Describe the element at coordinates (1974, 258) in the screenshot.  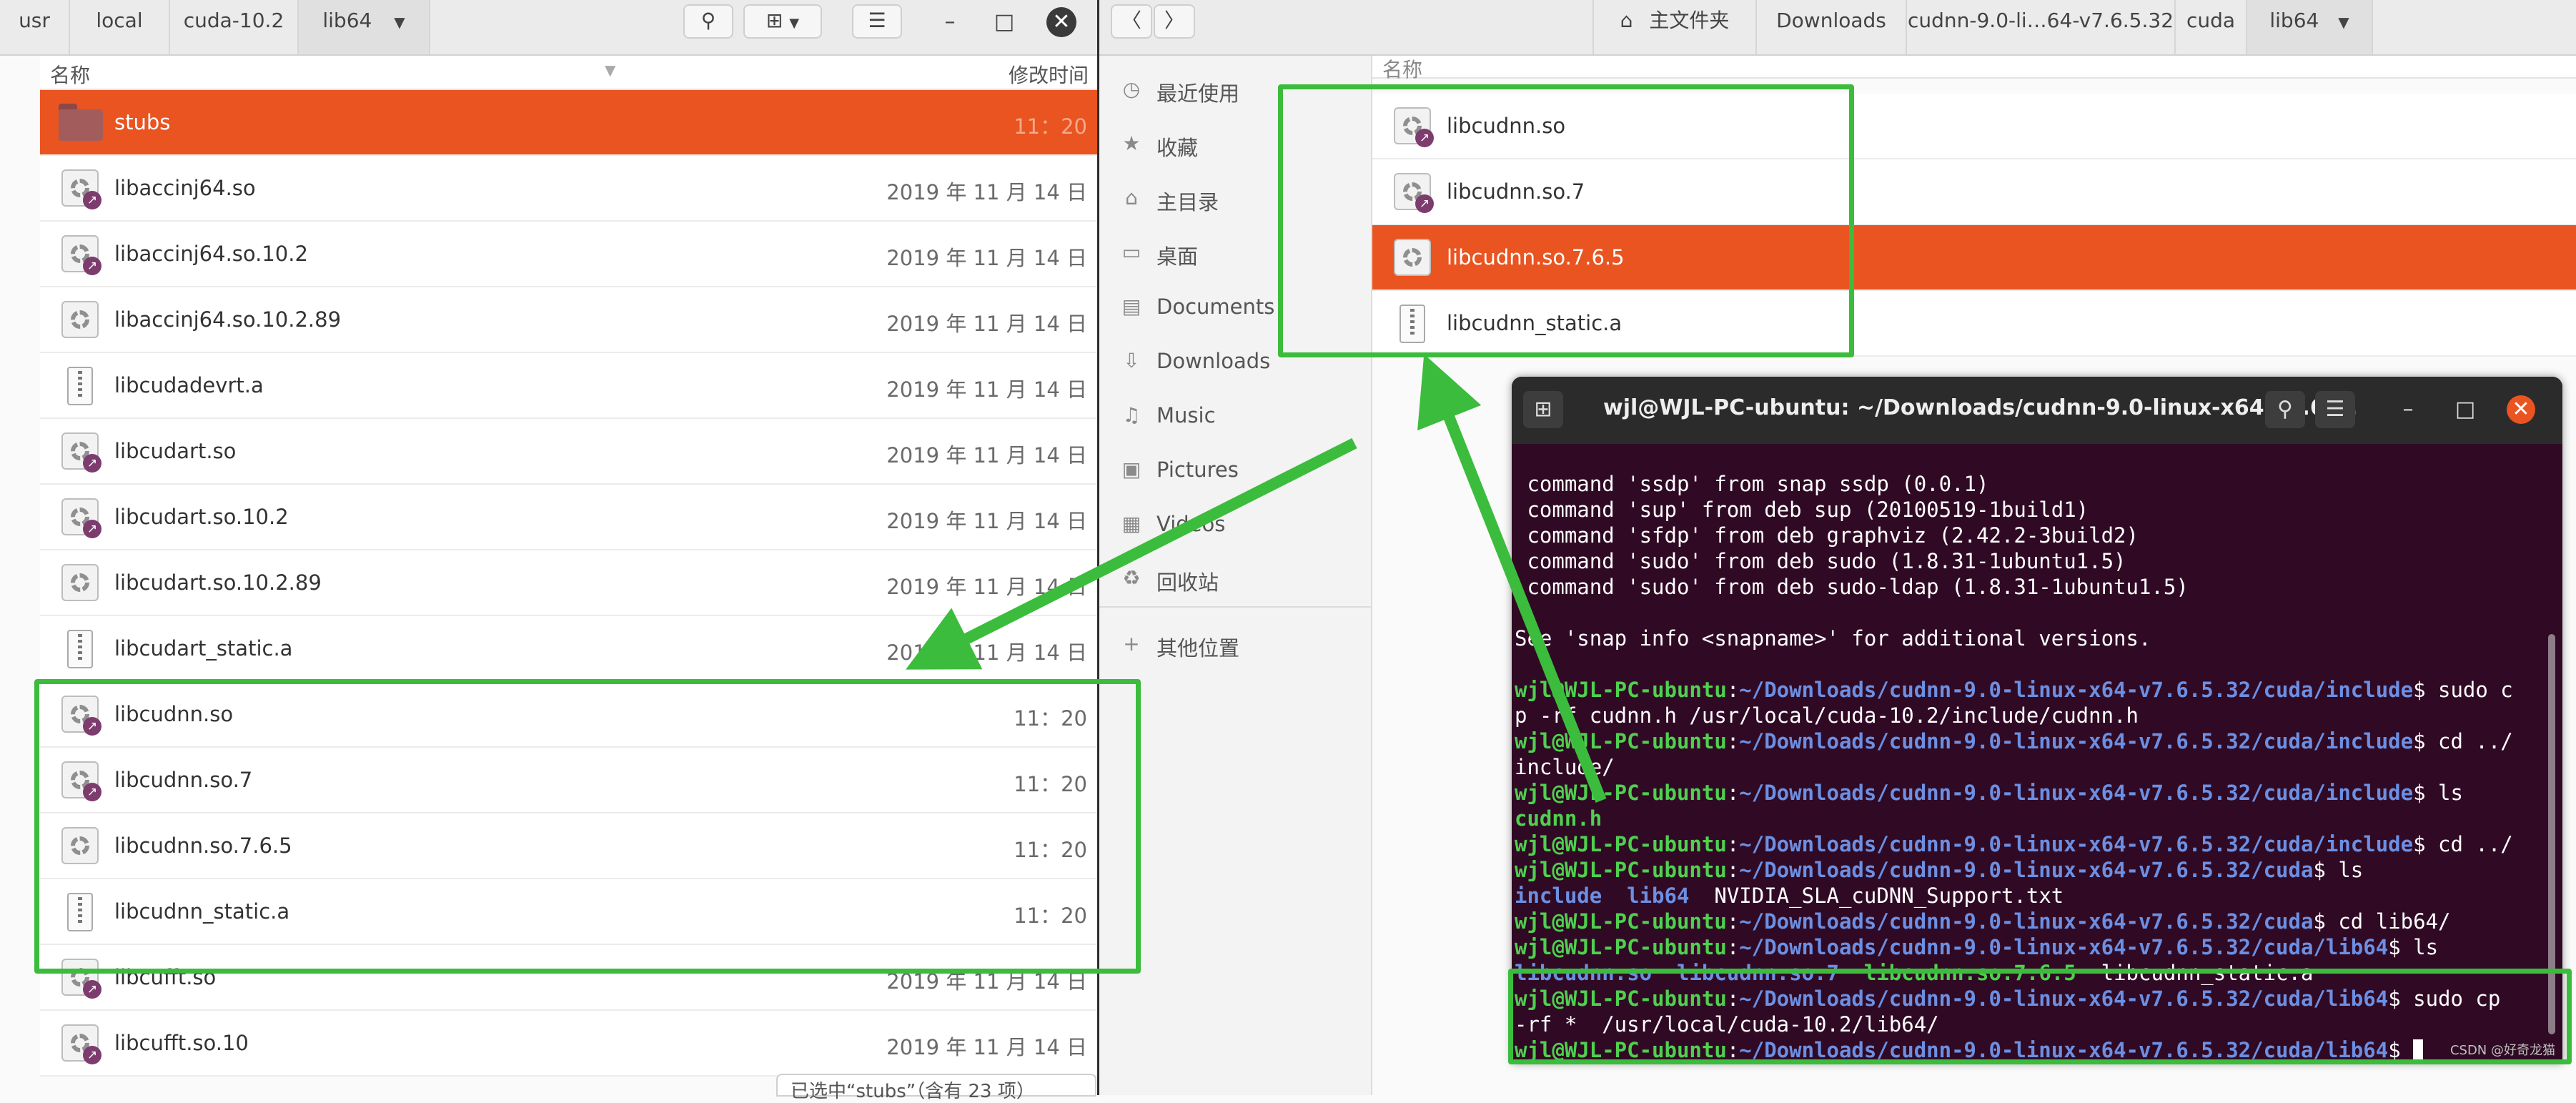
I see `file-row: libcudnn.so.7.6.5` at that location.